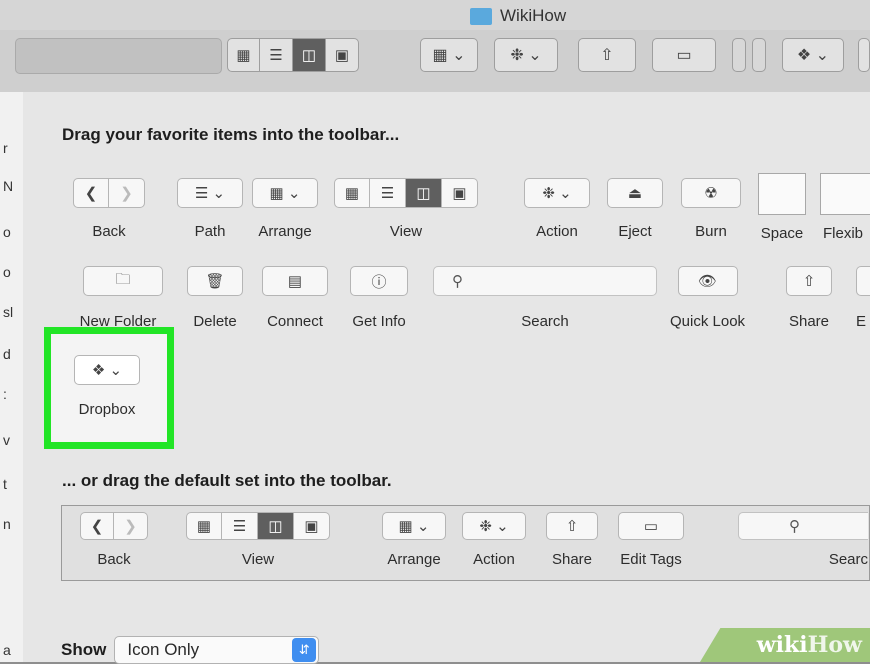 This screenshot has height=664, width=870. Describe the element at coordinates (449, 55) in the screenshot. I see `arrange-button: ▦ ⌄` at that location.